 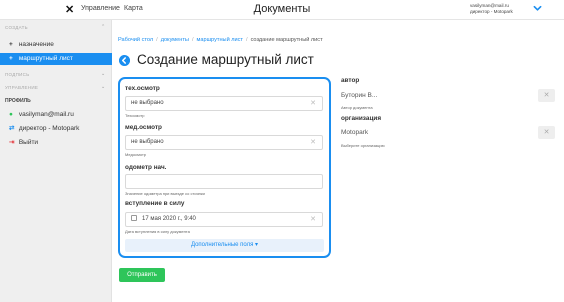 What do you see at coordinates (361, 118) in the screenshot?
I see `field-label-organization: организация` at bounding box center [361, 118].